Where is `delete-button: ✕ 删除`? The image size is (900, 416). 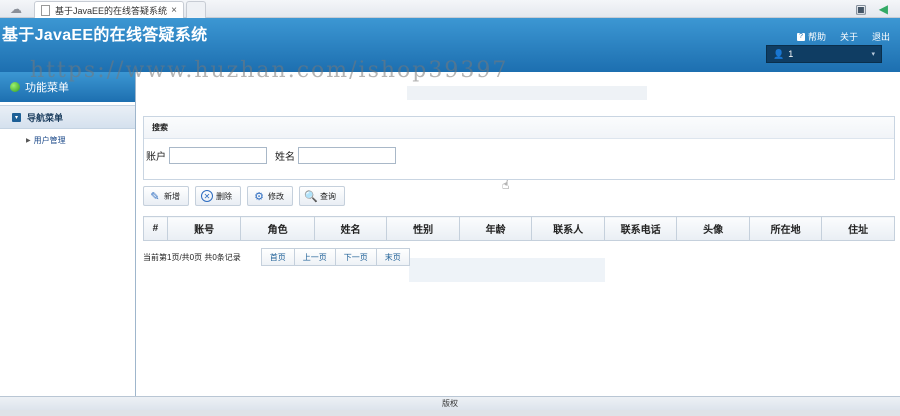
delete-button: ✕ 删除 is located at coordinates (218, 196).